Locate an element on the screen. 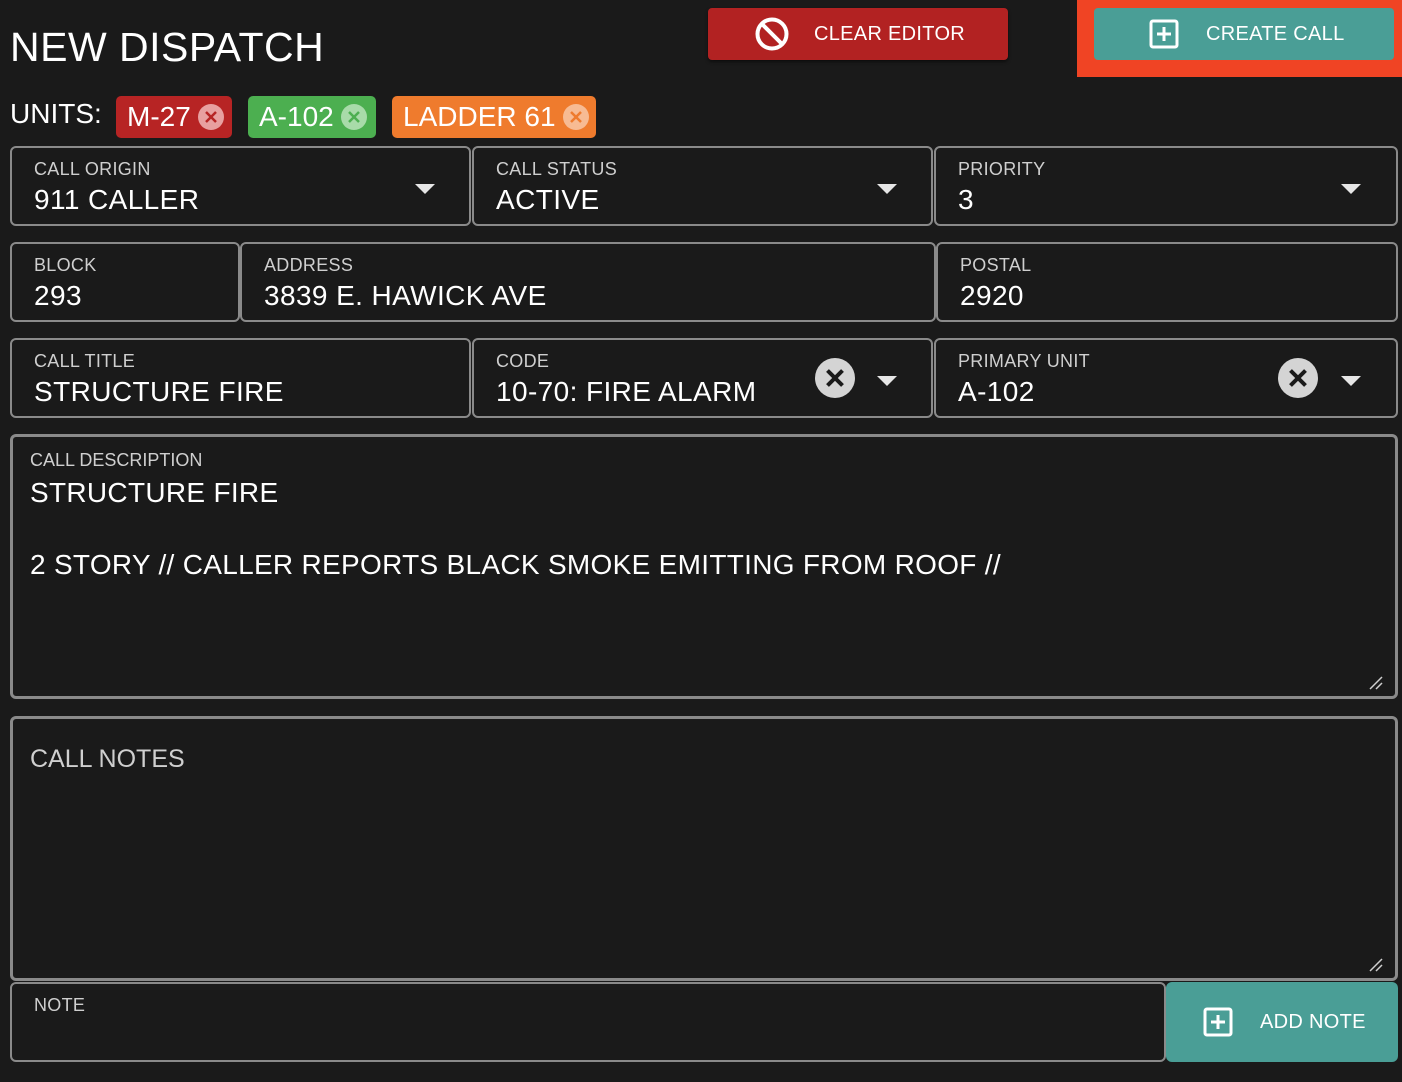 This screenshot has width=1402, height=1082. block-field: BLOCK 293 is located at coordinates (125, 282).